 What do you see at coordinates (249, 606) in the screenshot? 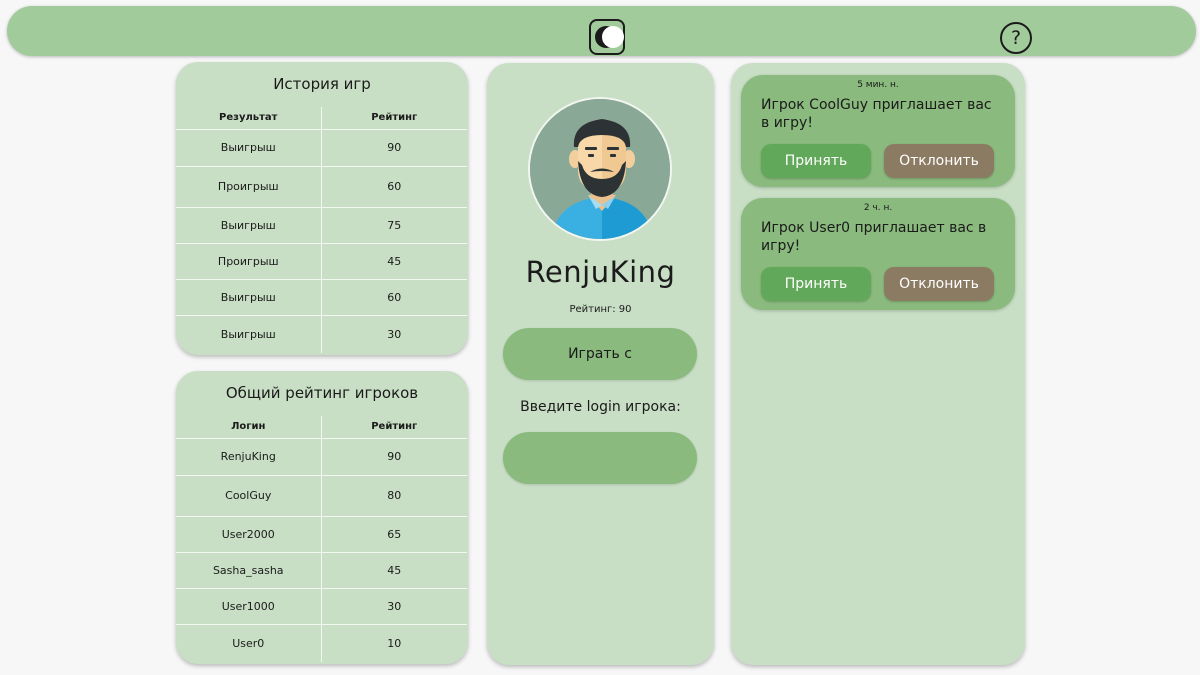
I see `login-cell: User1000` at bounding box center [249, 606].